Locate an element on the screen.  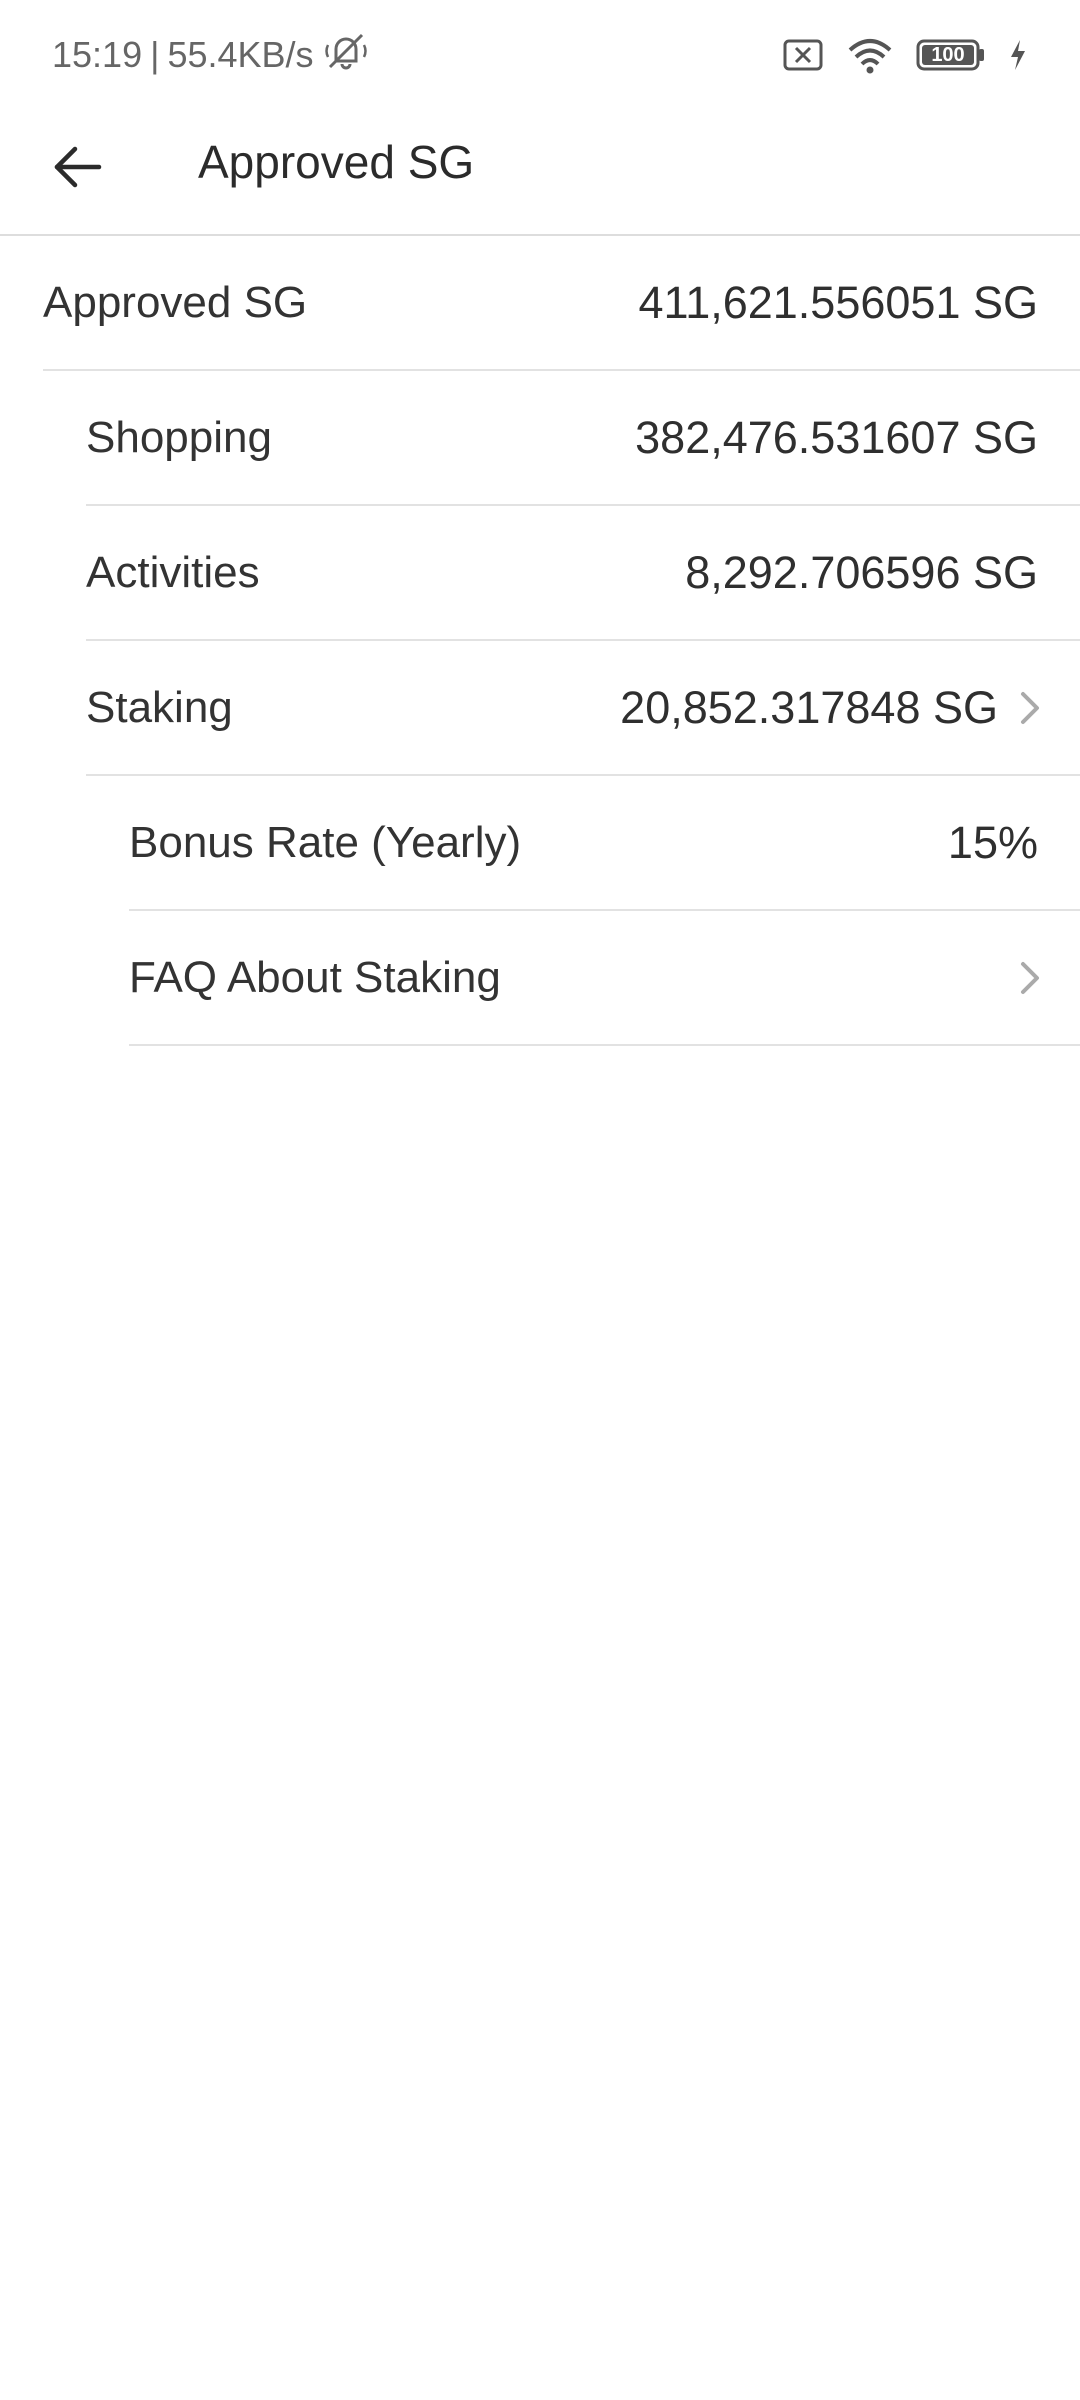
network-speed: 55.4KB/s is located at coordinates (240, 54).